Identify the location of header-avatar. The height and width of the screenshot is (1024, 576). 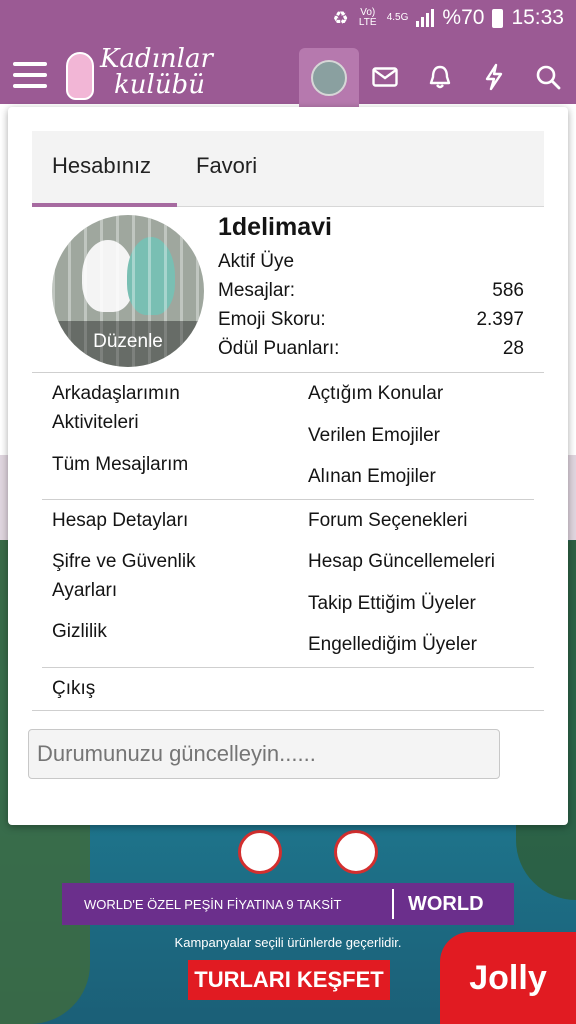
(329, 78).